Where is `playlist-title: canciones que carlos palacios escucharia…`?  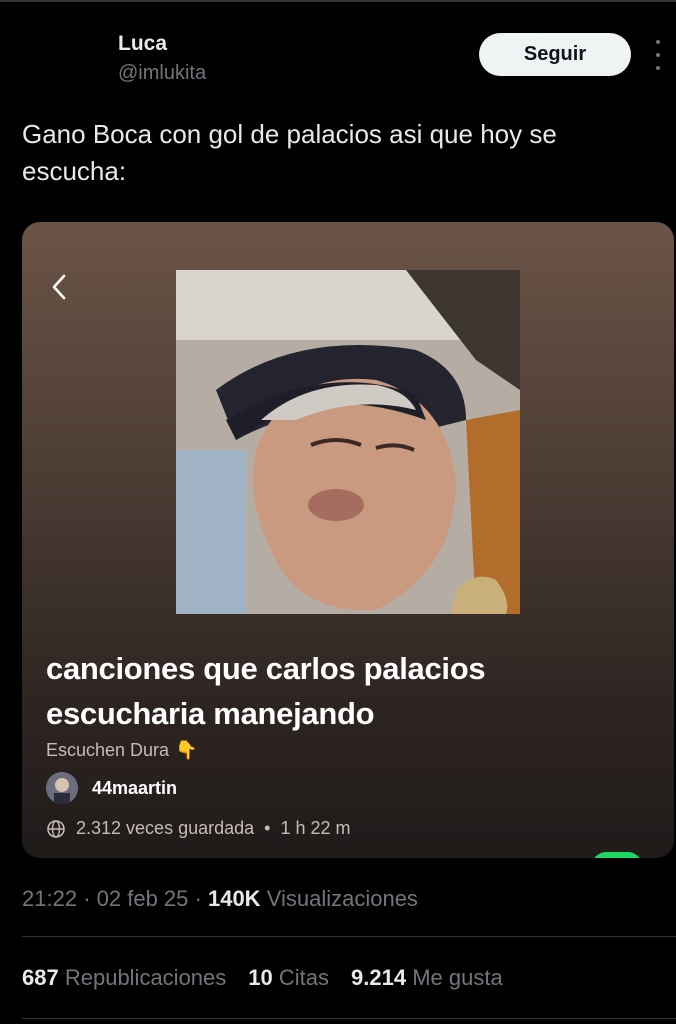
playlist-title: canciones que carlos palacios escucharia… is located at coordinates (346, 691).